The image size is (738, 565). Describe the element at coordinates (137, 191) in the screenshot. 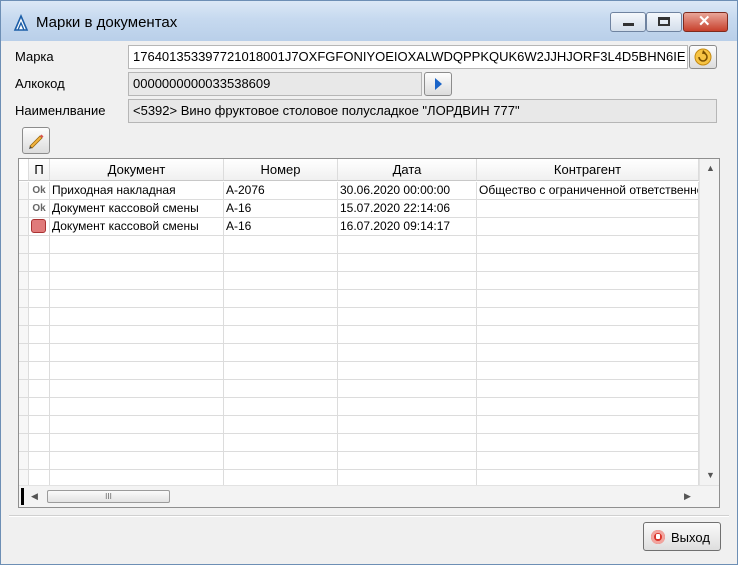

I see `document-cell: Приходная накладная` at that location.